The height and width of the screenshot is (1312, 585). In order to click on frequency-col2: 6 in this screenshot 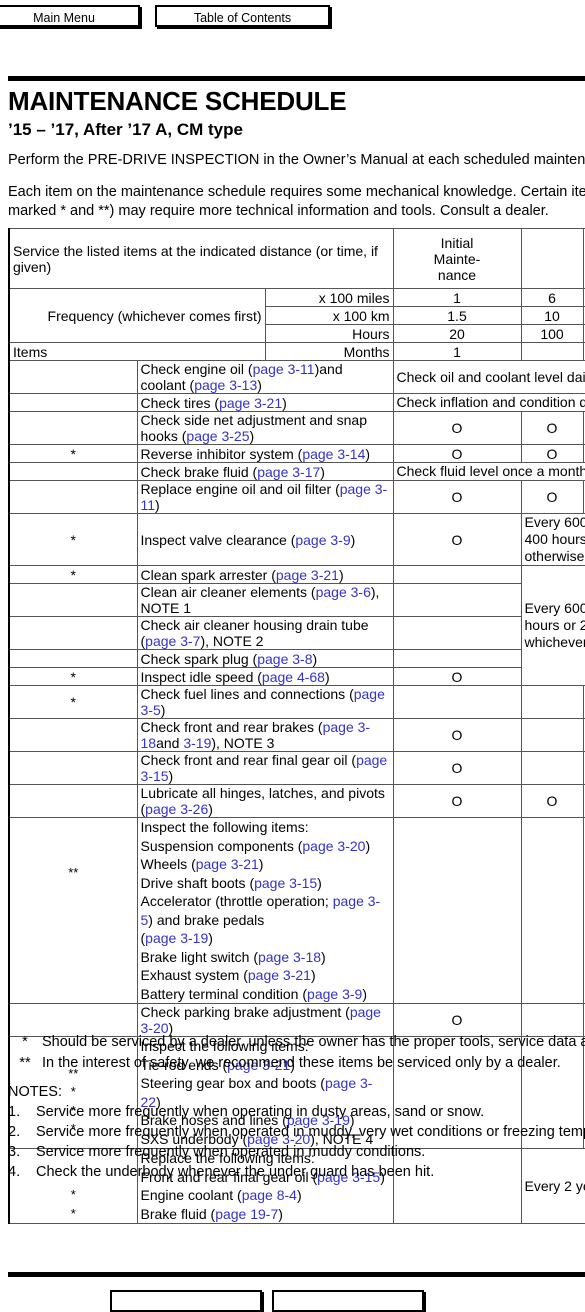, I will do `click(552, 297)`.